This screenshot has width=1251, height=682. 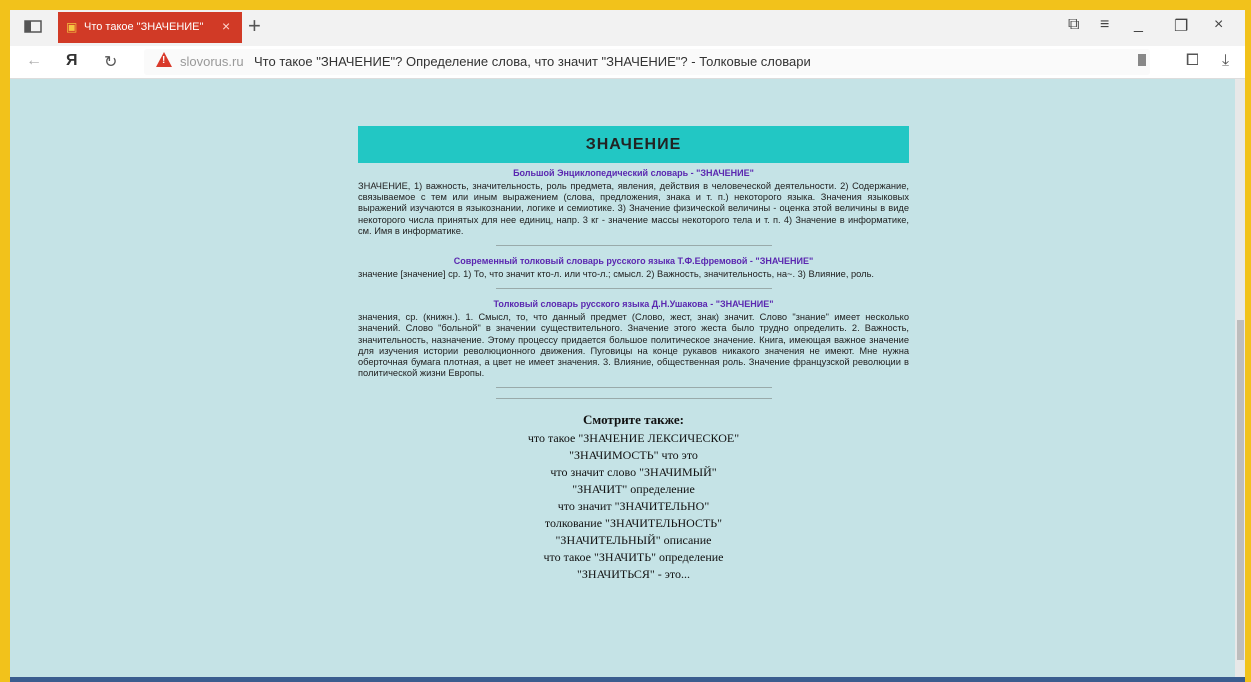 What do you see at coordinates (72, 27) in the screenshot?
I see `site-favicon-icon: ▣` at bounding box center [72, 27].